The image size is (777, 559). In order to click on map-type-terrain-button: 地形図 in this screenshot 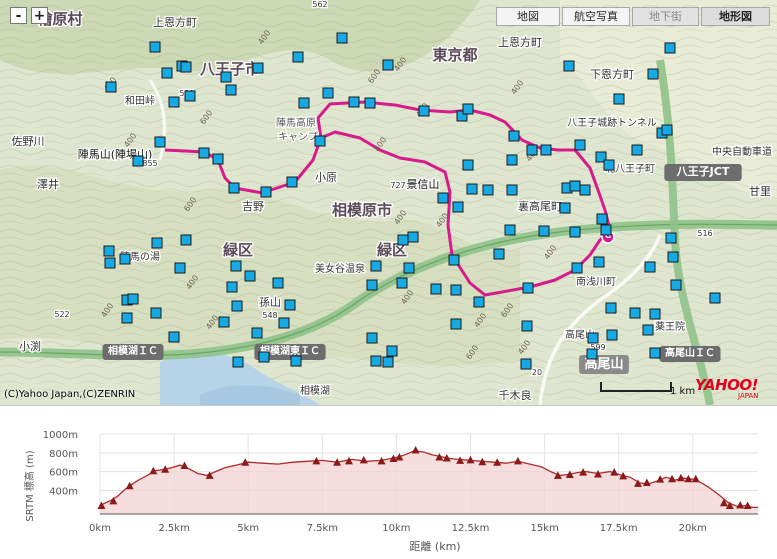, I will do `click(735, 16)`.